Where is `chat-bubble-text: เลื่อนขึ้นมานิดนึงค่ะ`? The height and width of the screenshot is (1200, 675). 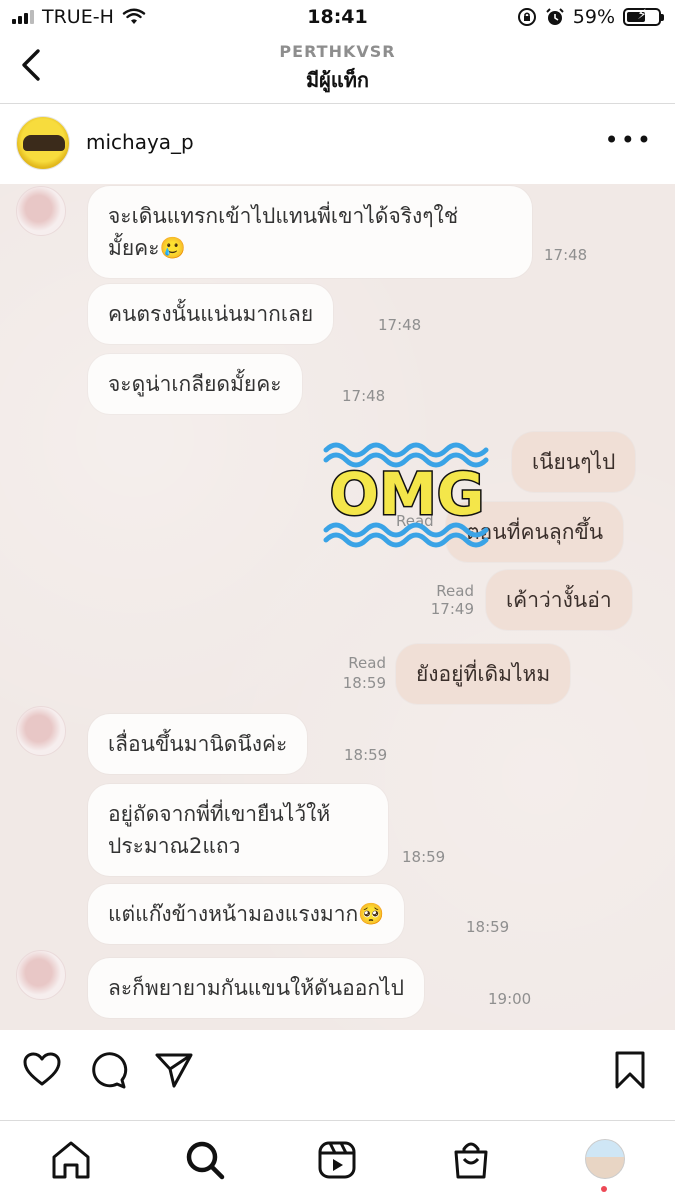 chat-bubble-text: เลื่อนขึ้นมานิดนึงค่ะ is located at coordinates (198, 744).